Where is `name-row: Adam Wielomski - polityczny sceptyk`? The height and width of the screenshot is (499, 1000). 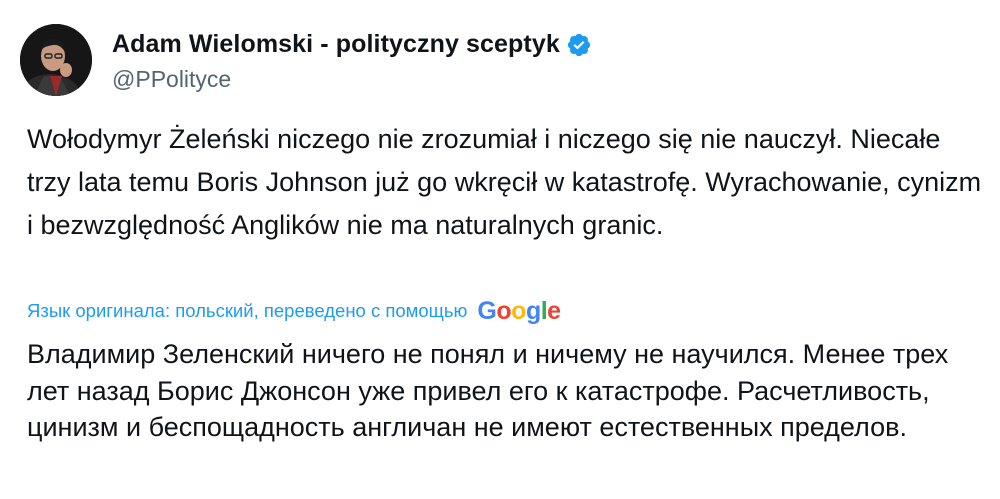
name-row: Adam Wielomski - polityczny sceptyk is located at coordinates (352, 45).